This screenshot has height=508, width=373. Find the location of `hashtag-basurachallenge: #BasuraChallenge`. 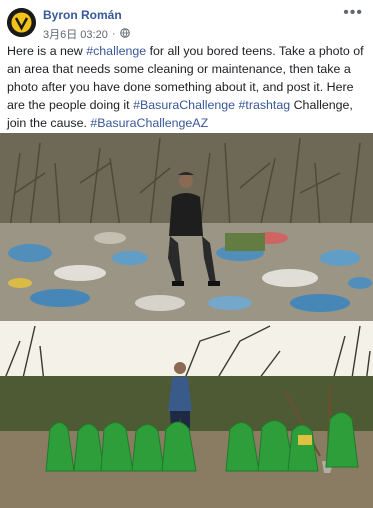

hashtag-basurachallenge: #BasuraChallenge is located at coordinates (184, 105).